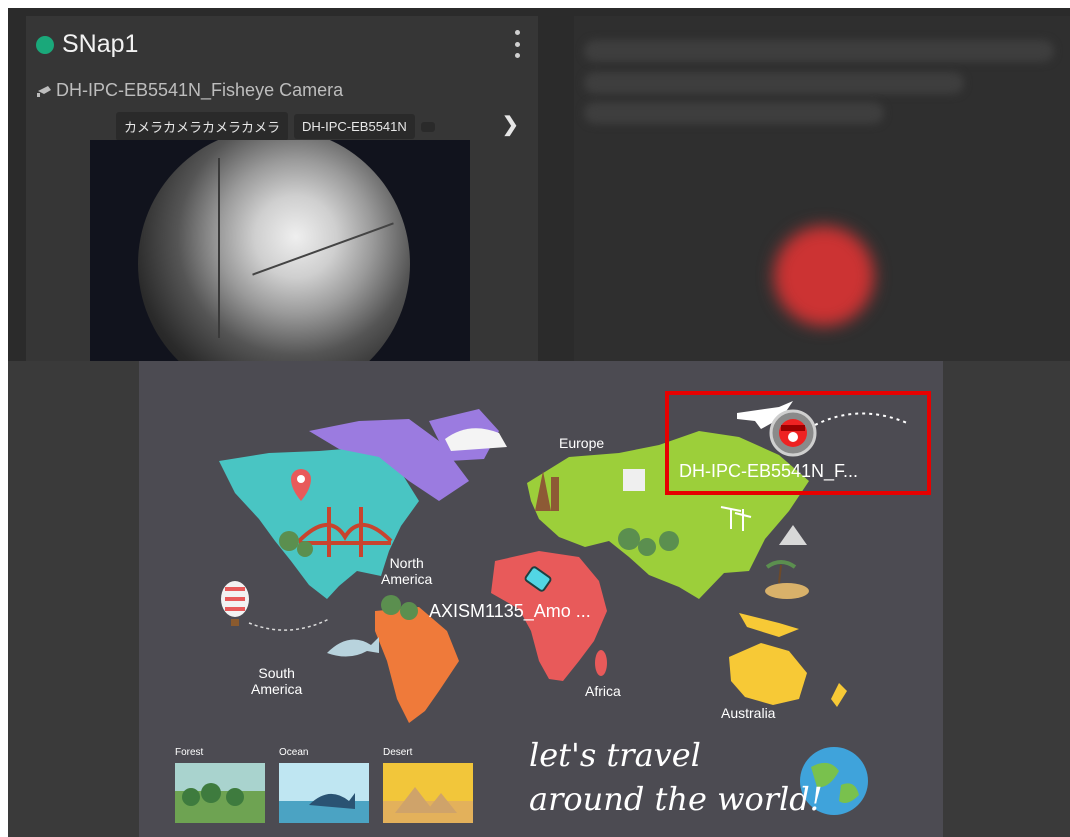  What do you see at coordinates (427, 126) in the screenshot?
I see `tag-chip` at bounding box center [427, 126].